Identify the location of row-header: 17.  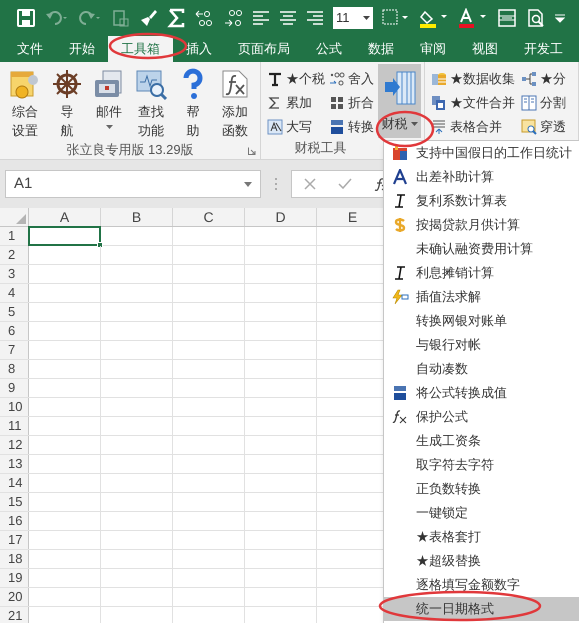
(14, 540).